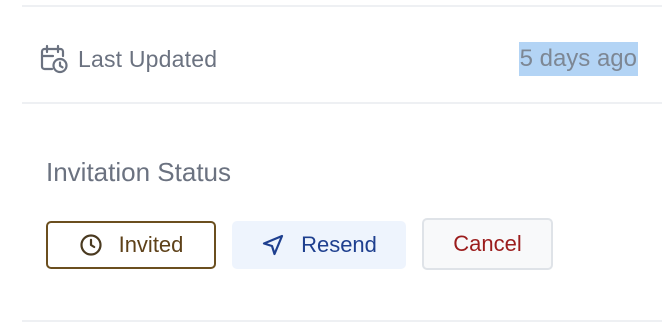  I want to click on last-updated-row: Last Updated 5 days ago, so click(339, 59).